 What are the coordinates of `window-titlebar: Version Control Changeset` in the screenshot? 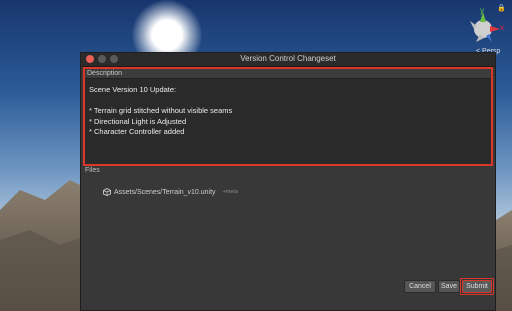 It's located at (288, 60).